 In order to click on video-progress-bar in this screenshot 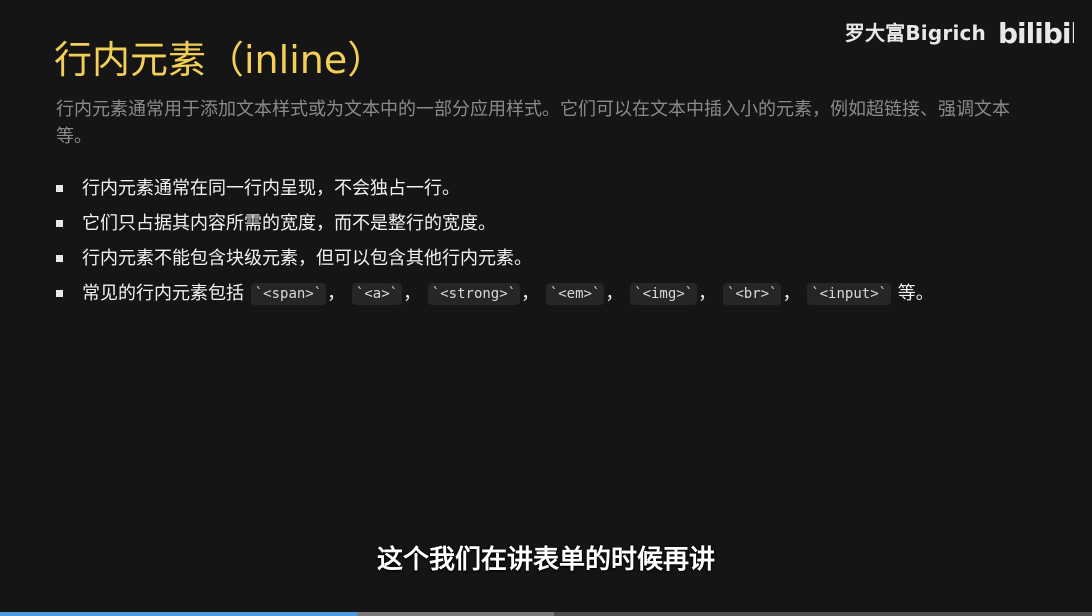, I will do `click(546, 614)`.